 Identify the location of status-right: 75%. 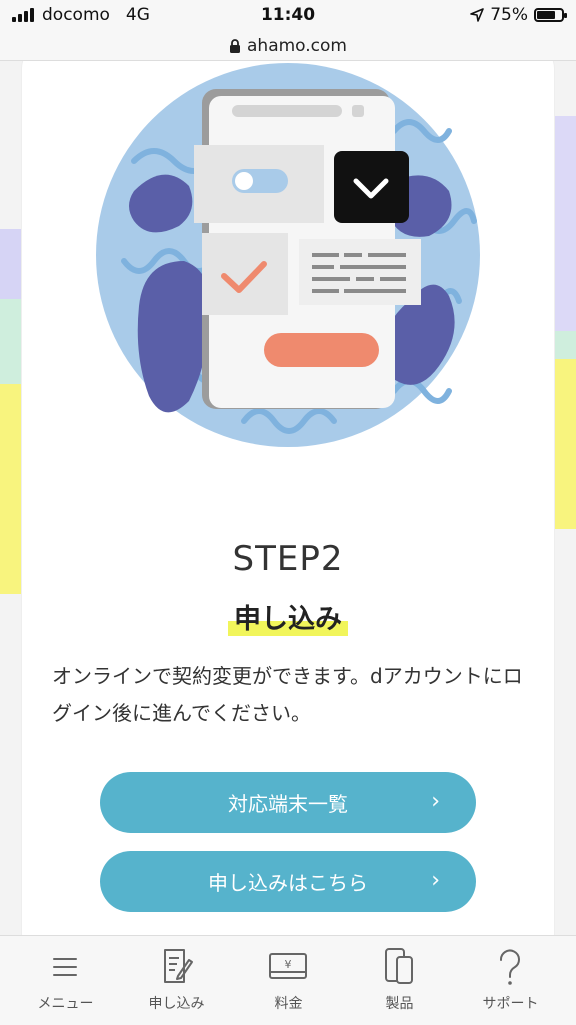
(518, 15).